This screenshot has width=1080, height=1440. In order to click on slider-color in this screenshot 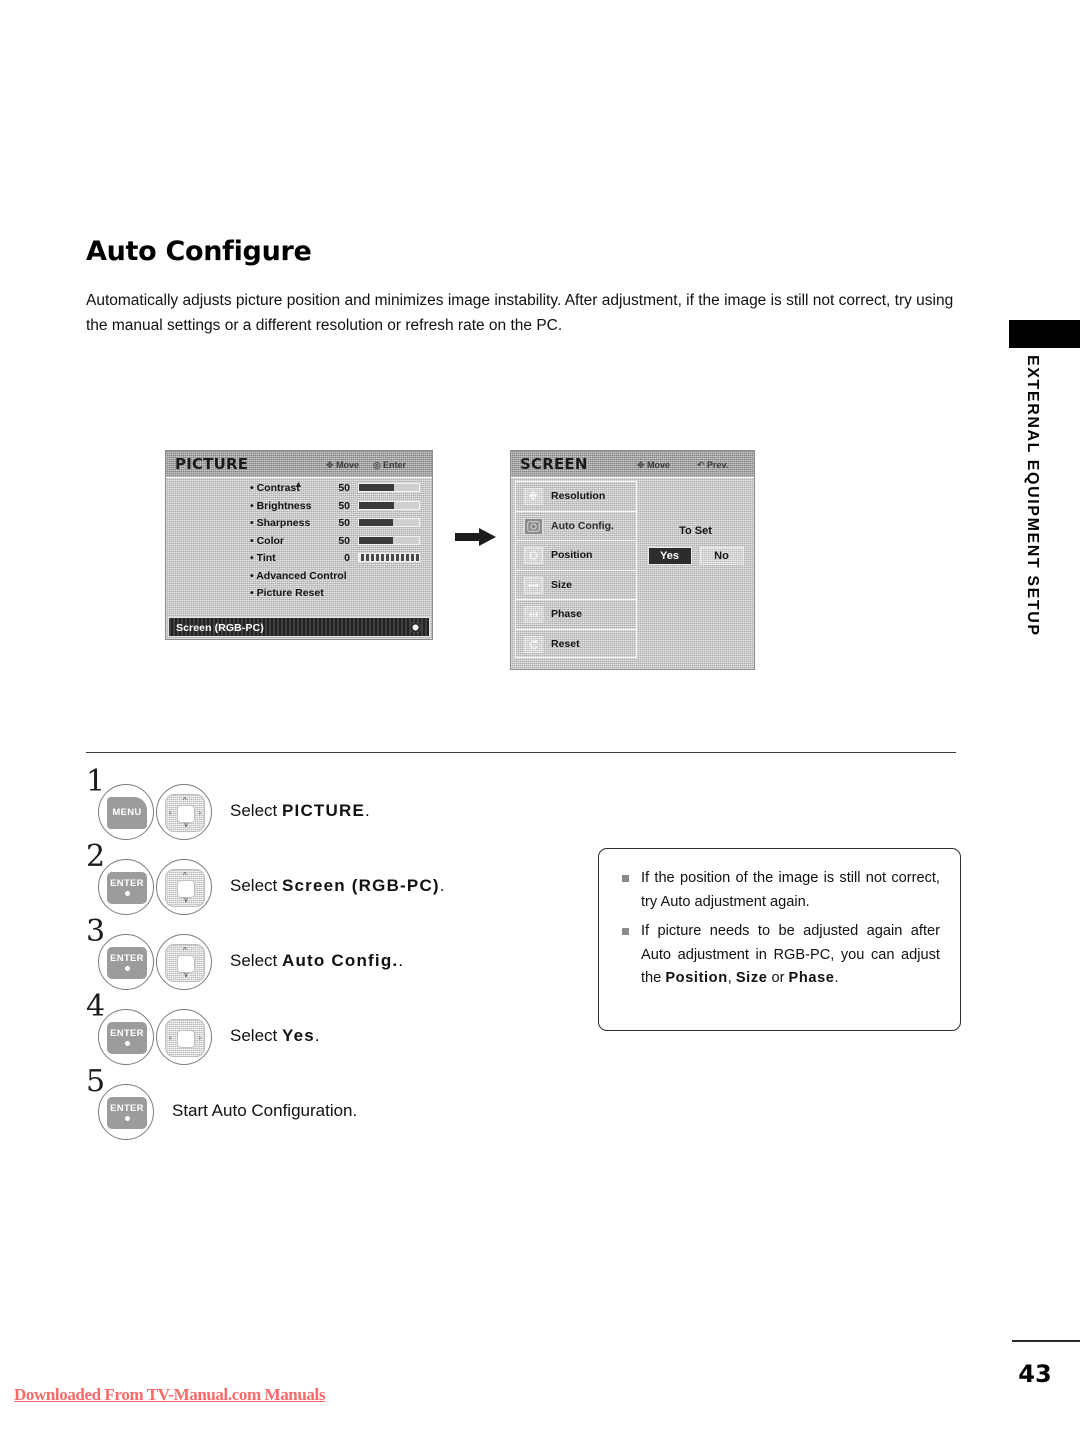, I will do `click(389, 540)`.